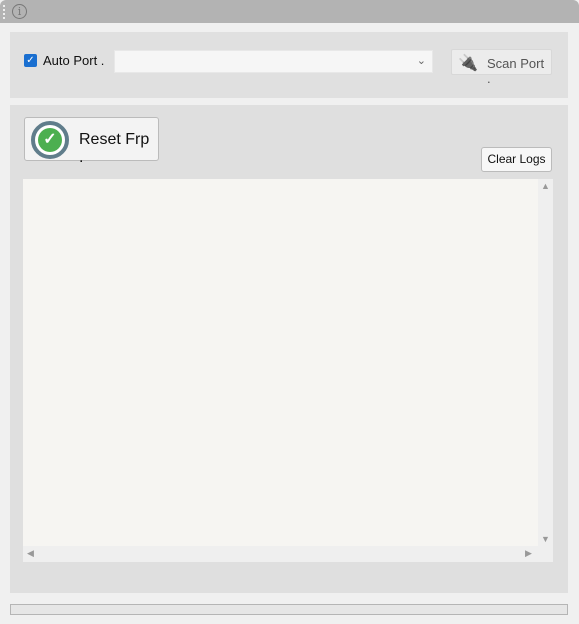 The width and height of the screenshot is (579, 624). Describe the element at coordinates (289, 609) in the screenshot. I see `progress-bar` at that location.